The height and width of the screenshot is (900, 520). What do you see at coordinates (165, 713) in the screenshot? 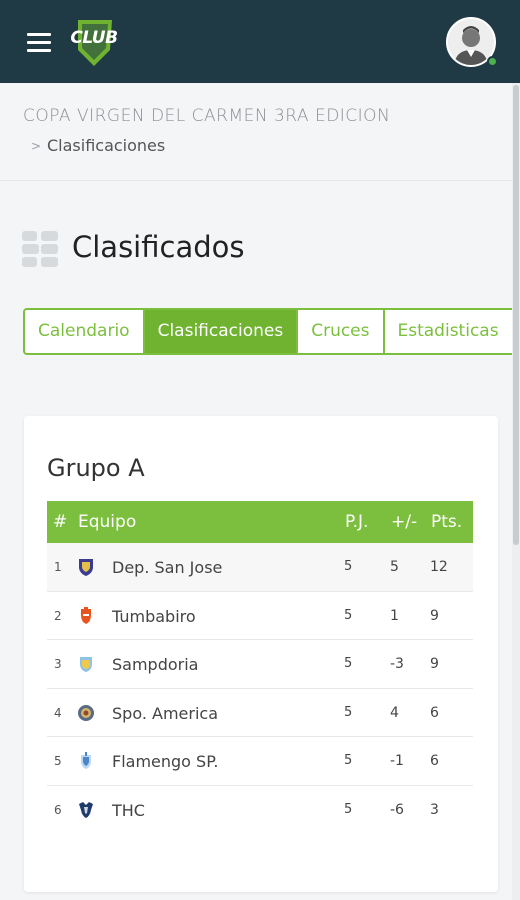
I see `team-name: Spo. America` at bounding box center [165, 713].